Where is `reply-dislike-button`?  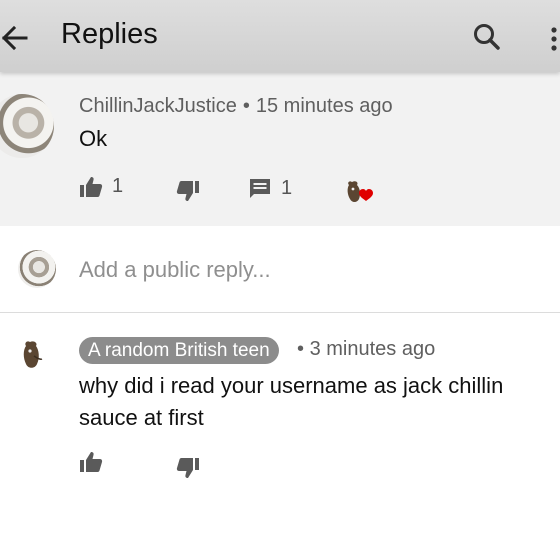
reply-dislike-button is located at coordinates (188, 468).